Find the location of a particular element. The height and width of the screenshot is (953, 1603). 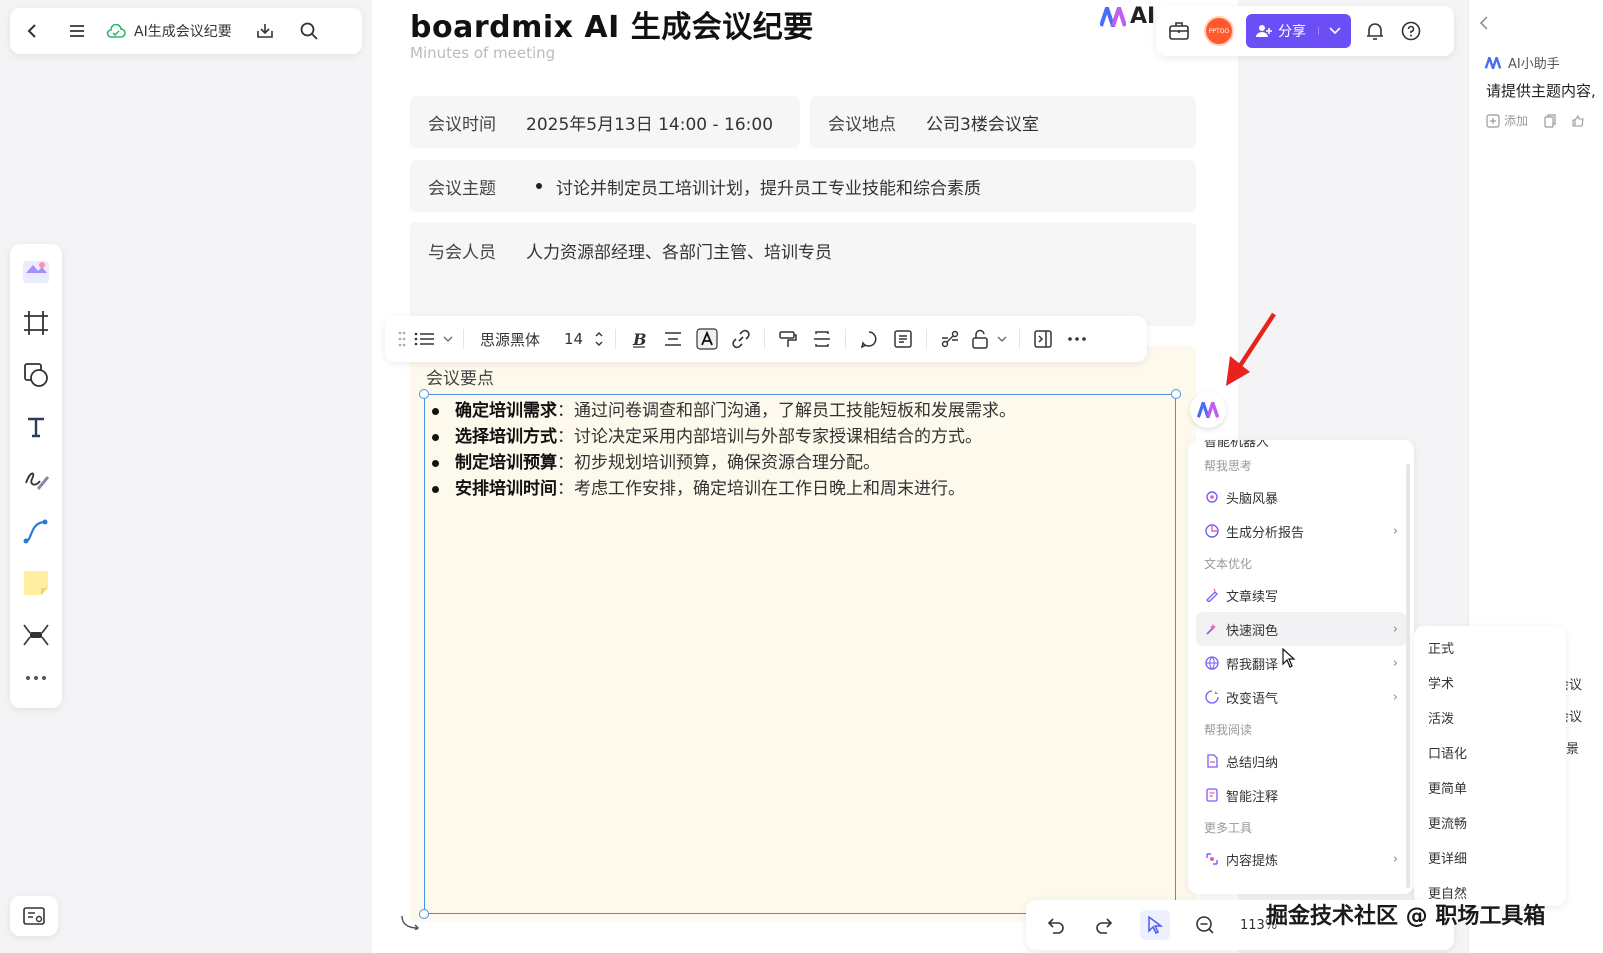

text-tool-icon is located at coordinates (36, 427).